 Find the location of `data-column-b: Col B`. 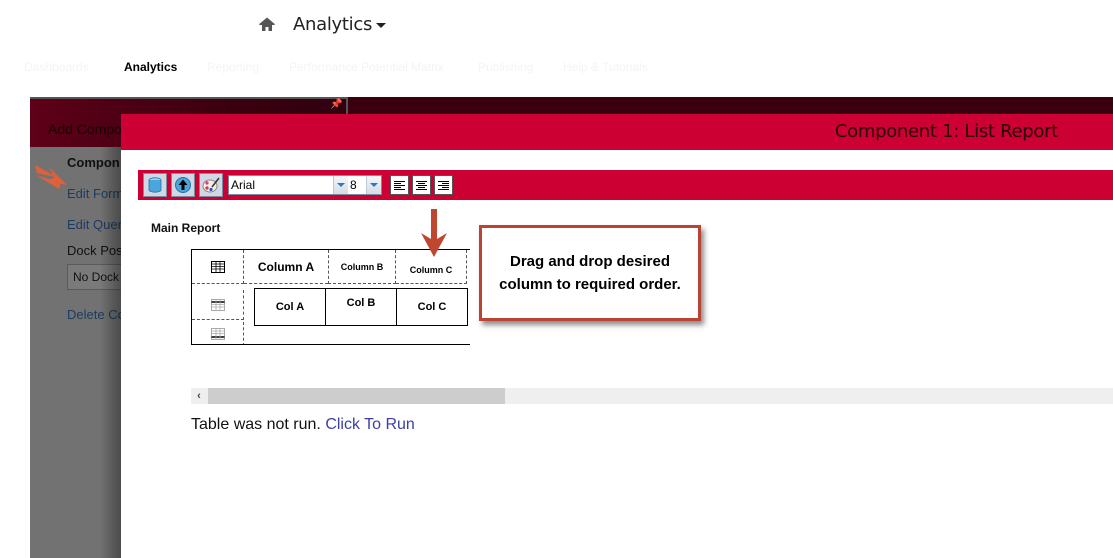

data-column-b: Col B is located at coordinates (361, 307).